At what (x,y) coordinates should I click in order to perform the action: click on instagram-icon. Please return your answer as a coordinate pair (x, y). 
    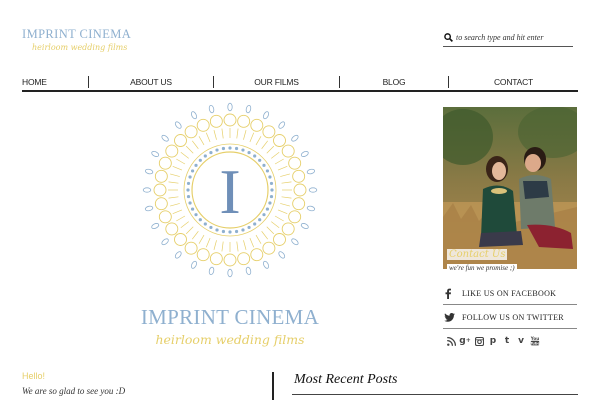
    Looking at the image, I should click on (479, 341).